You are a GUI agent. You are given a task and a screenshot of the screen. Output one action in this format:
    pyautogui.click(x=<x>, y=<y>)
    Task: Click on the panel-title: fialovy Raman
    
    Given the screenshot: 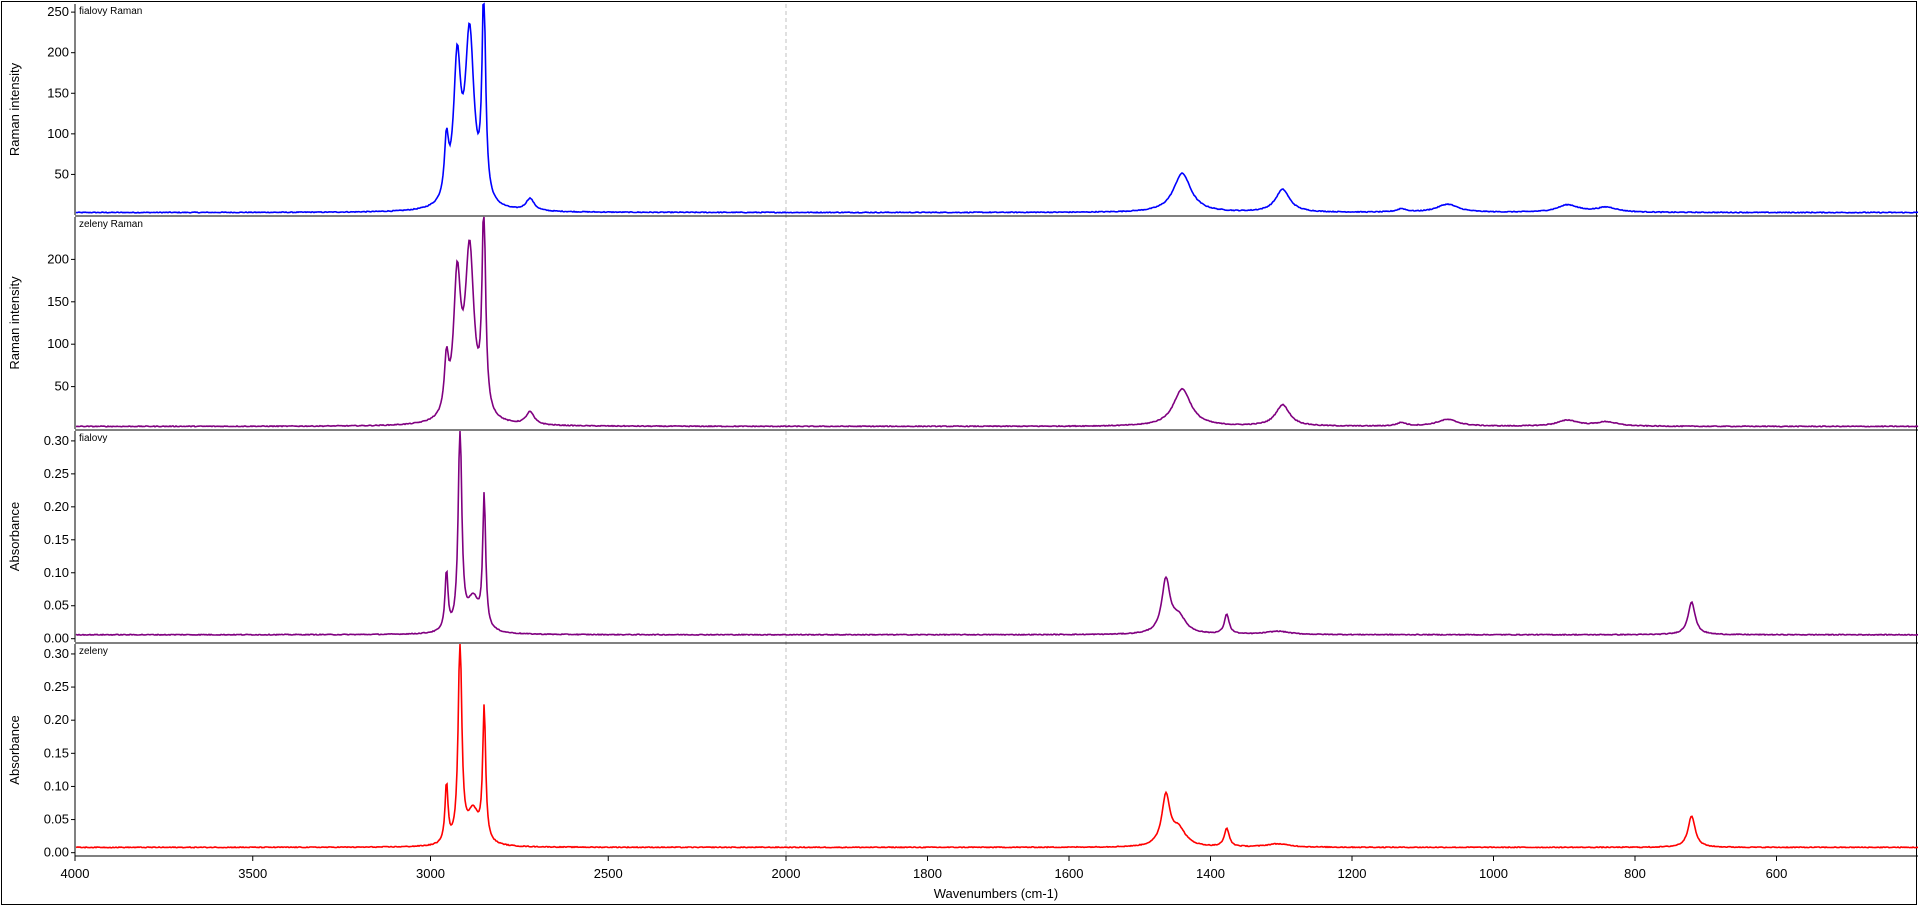 What is the action you would take?
    pyautogui.click(x=110, y=11)
    